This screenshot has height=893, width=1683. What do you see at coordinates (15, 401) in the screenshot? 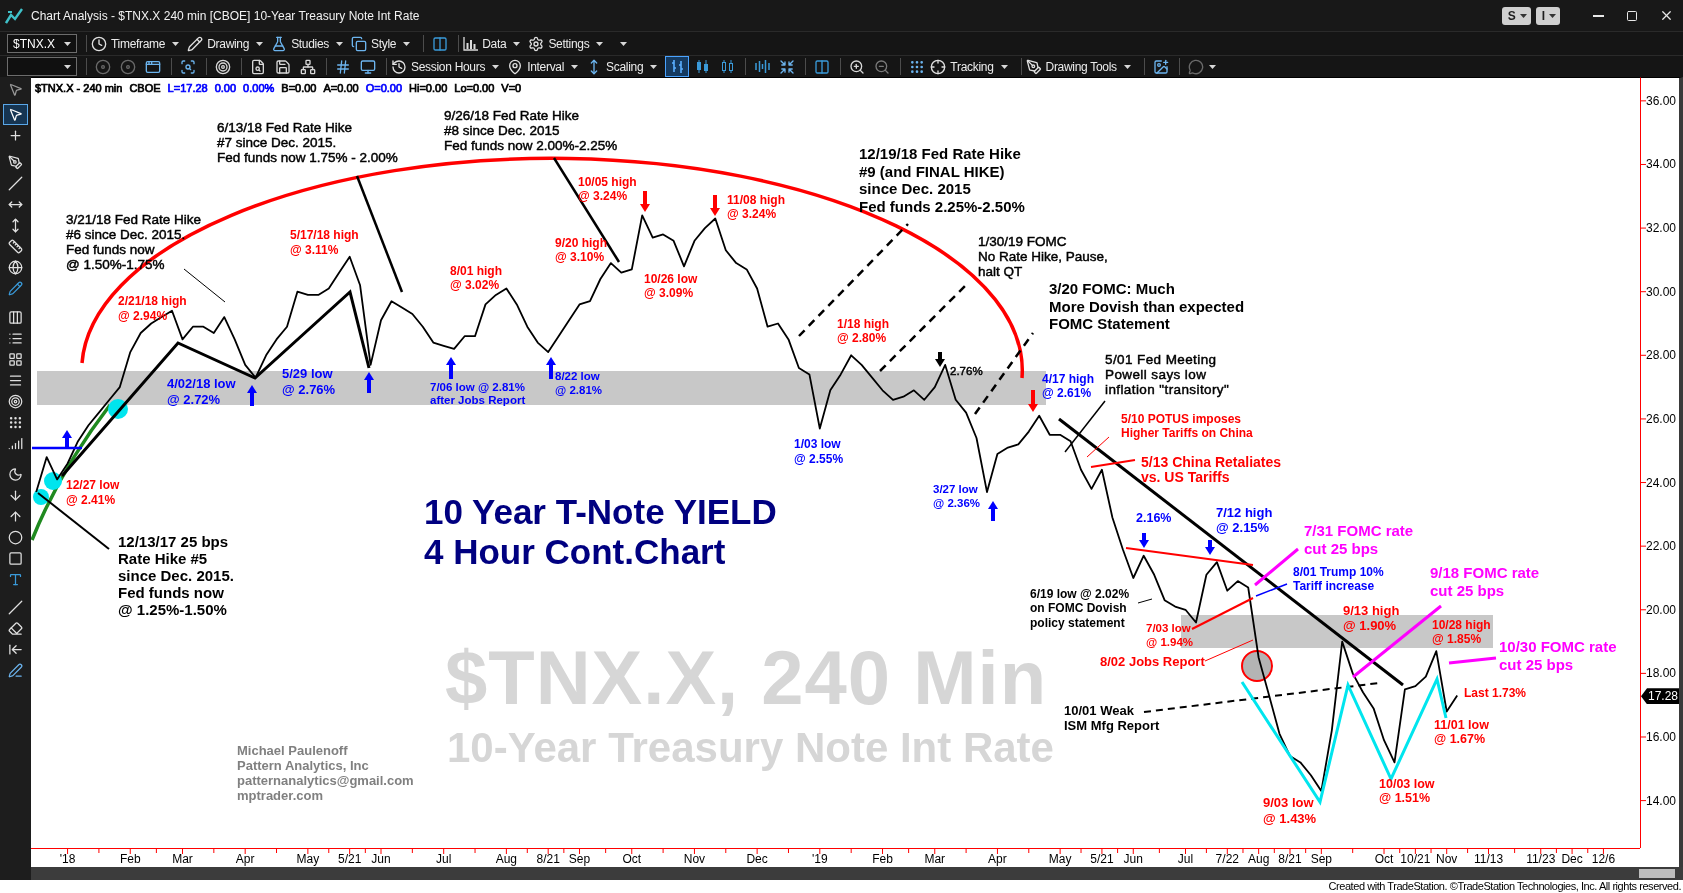
I see `target-icon` at bounding box center [15, 401].